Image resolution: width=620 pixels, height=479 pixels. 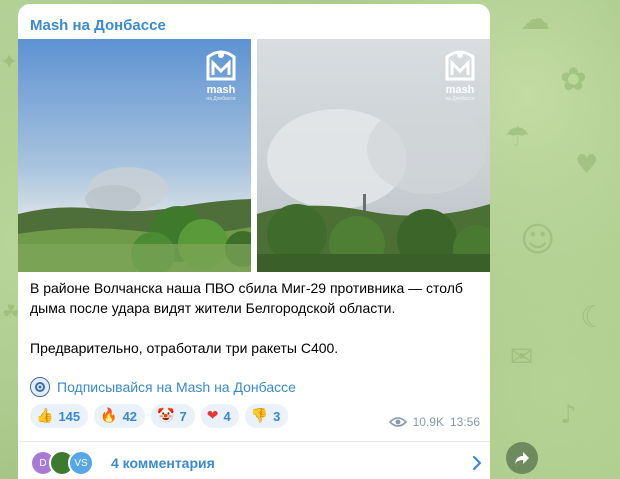 I want to click on doodle-icon: ♪, so click(x=568, y=415).